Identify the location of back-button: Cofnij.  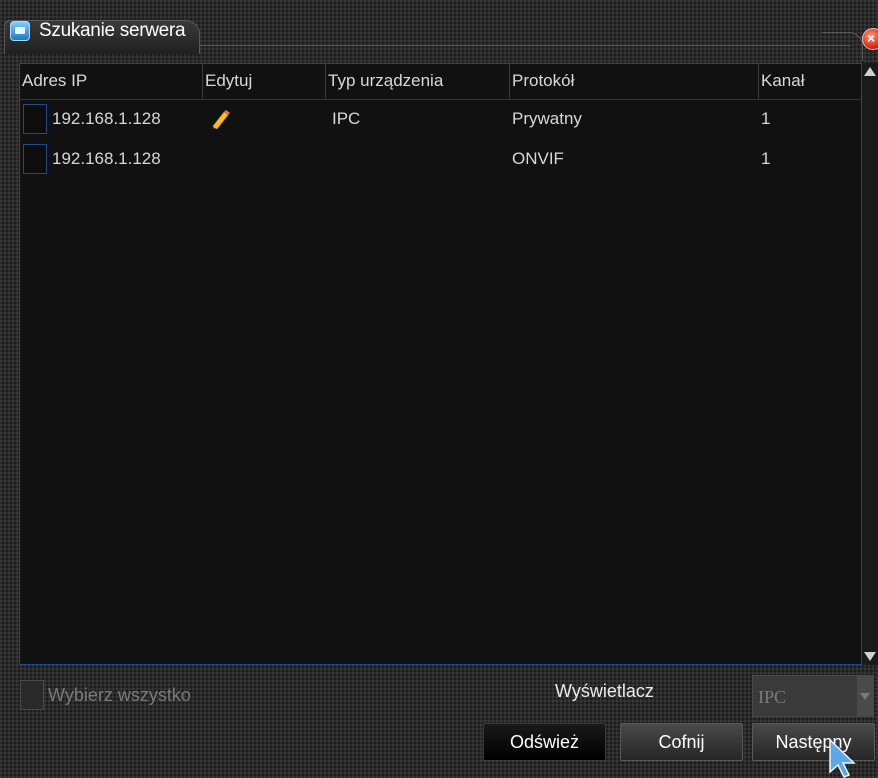
(681, 742).